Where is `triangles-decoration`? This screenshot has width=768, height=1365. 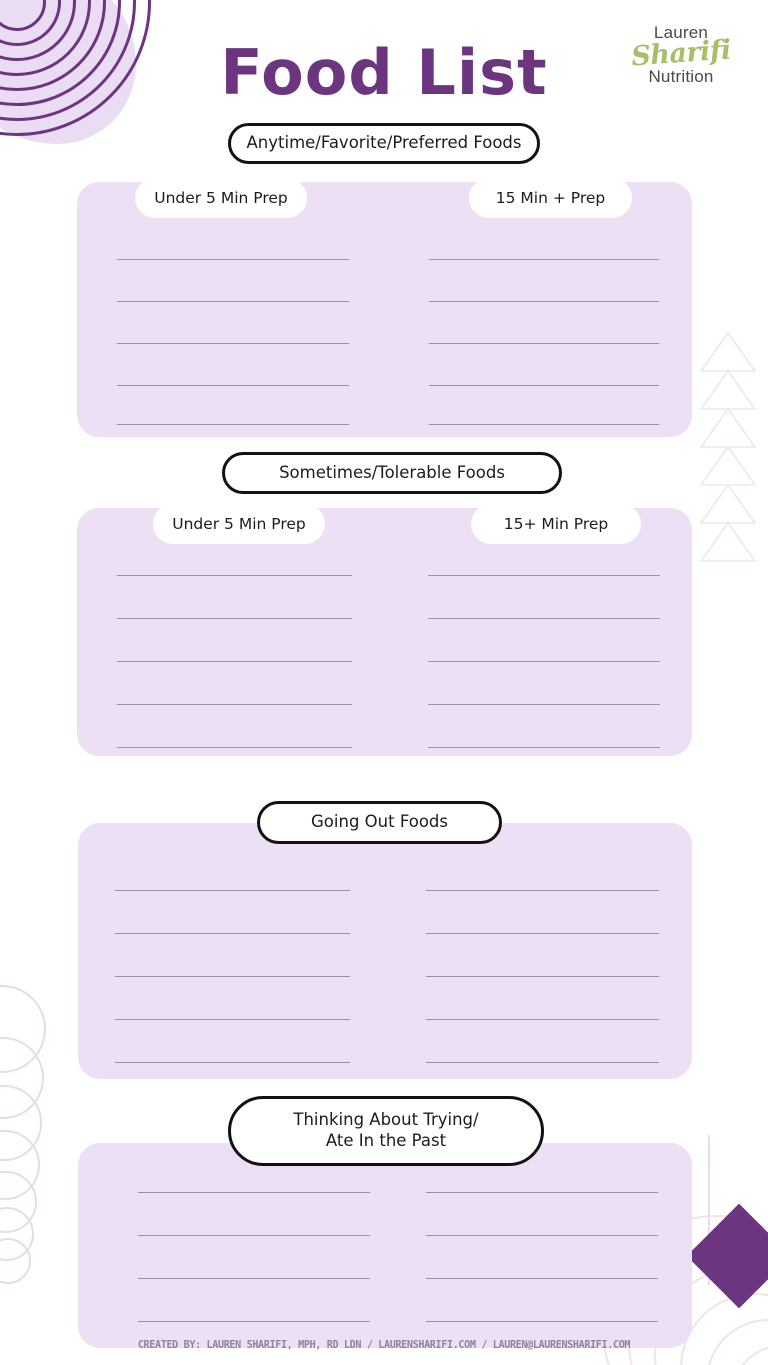 triangles-decoration is located at coordinates (728, 446).